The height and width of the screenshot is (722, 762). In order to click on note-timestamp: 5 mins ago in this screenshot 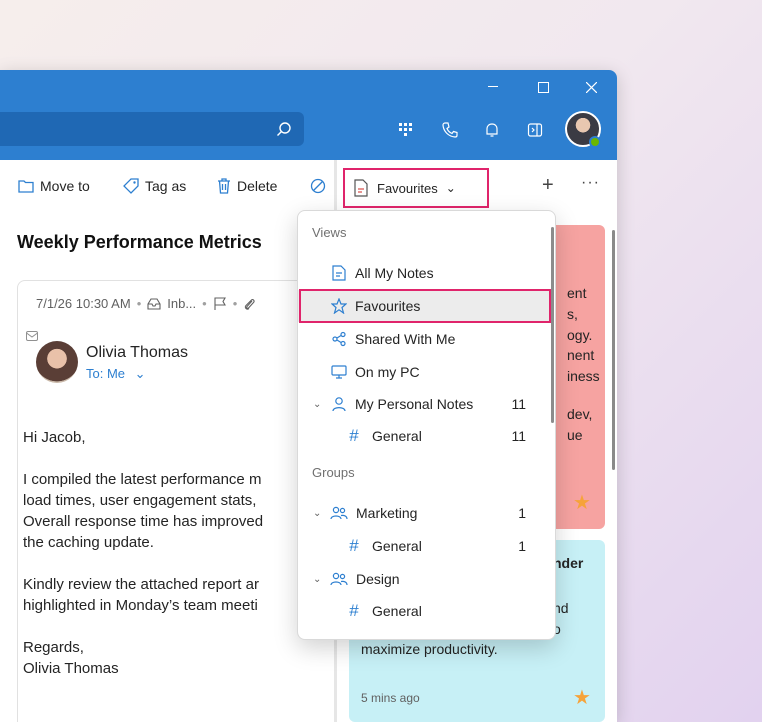, I will do `click(390, 698)`.